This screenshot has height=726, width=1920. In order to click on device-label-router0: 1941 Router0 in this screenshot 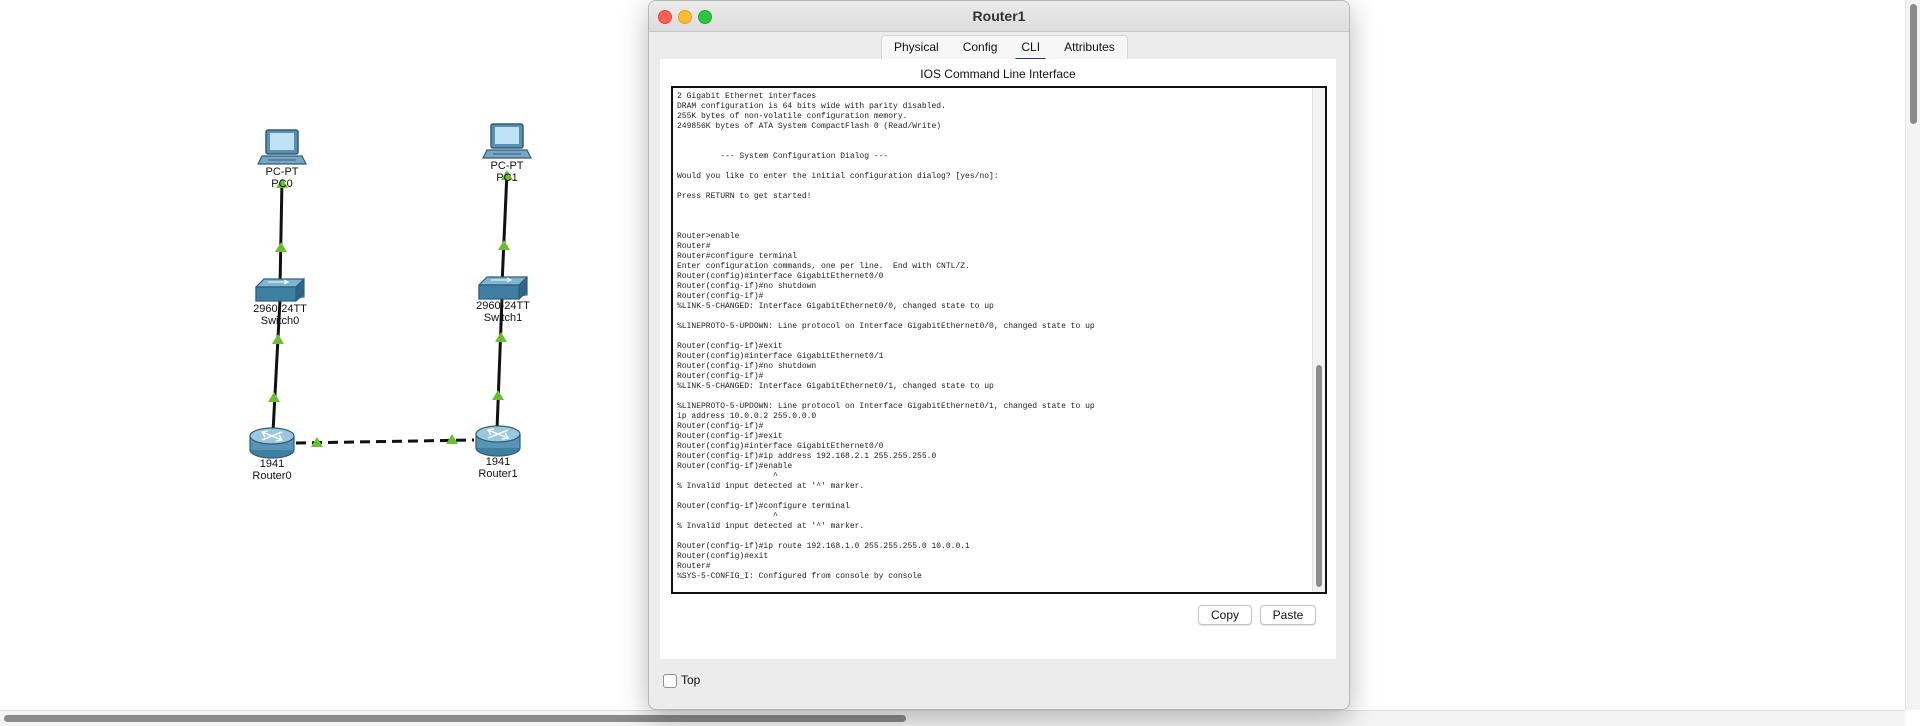, I will do `click(271, 470)`.